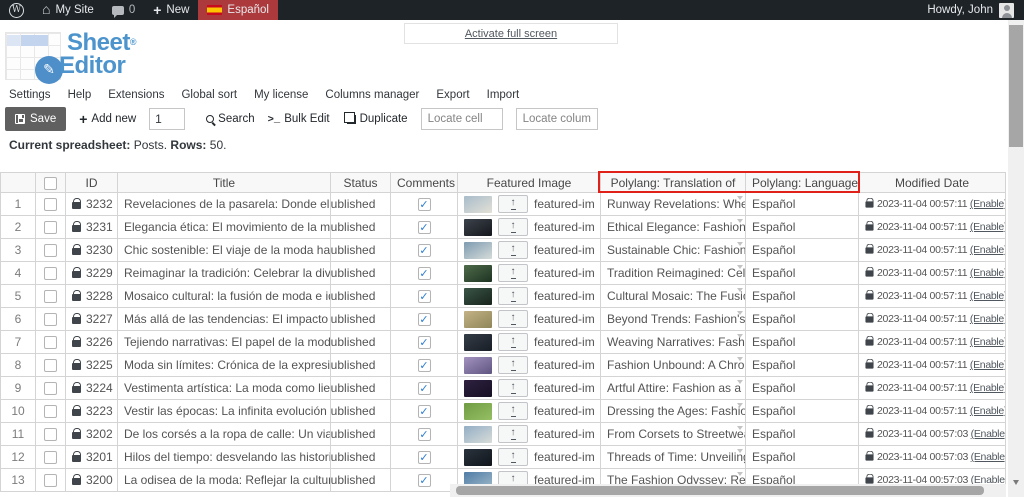 This screenshot has width=1024, height=497. Describe the element at coordinates (68, 10) in the screenshot. I see `my-site-menu: My Site` at that location.